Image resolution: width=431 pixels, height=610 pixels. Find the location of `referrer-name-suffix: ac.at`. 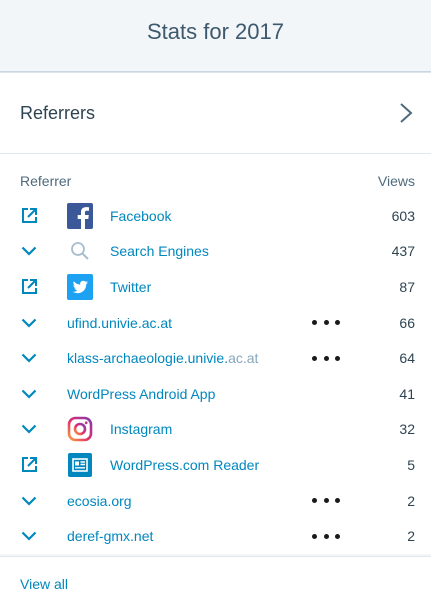

referrer-name-suffix: ac.at is located at coordinates (243, 358).